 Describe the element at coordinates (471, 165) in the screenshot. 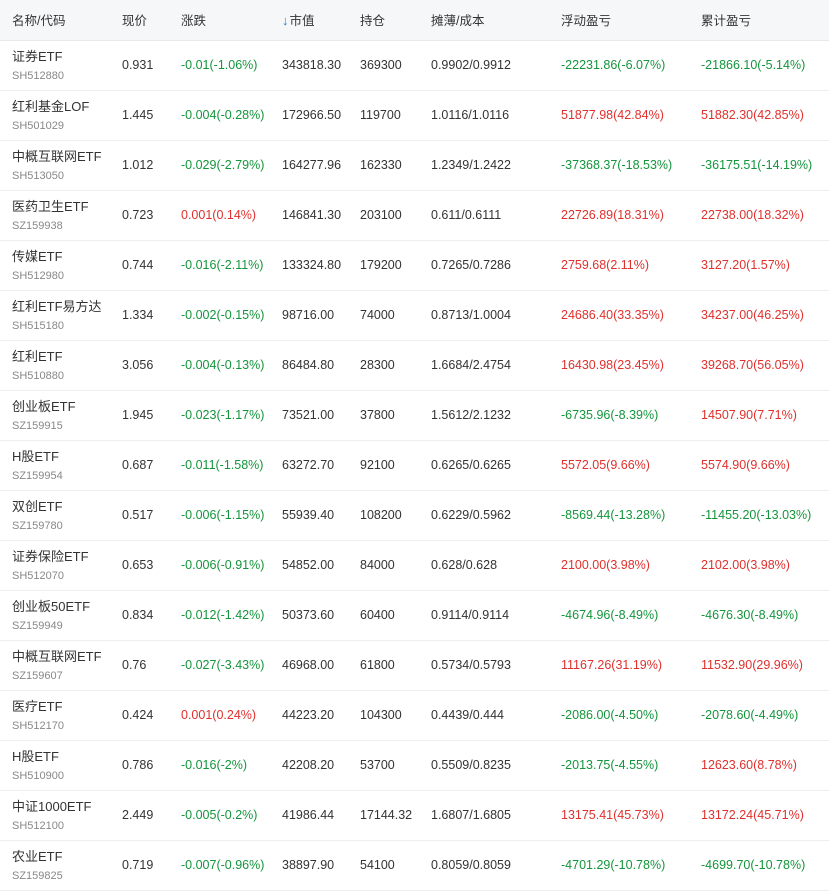

I see `cost-cell: 1.2349/1.2422` at that location.